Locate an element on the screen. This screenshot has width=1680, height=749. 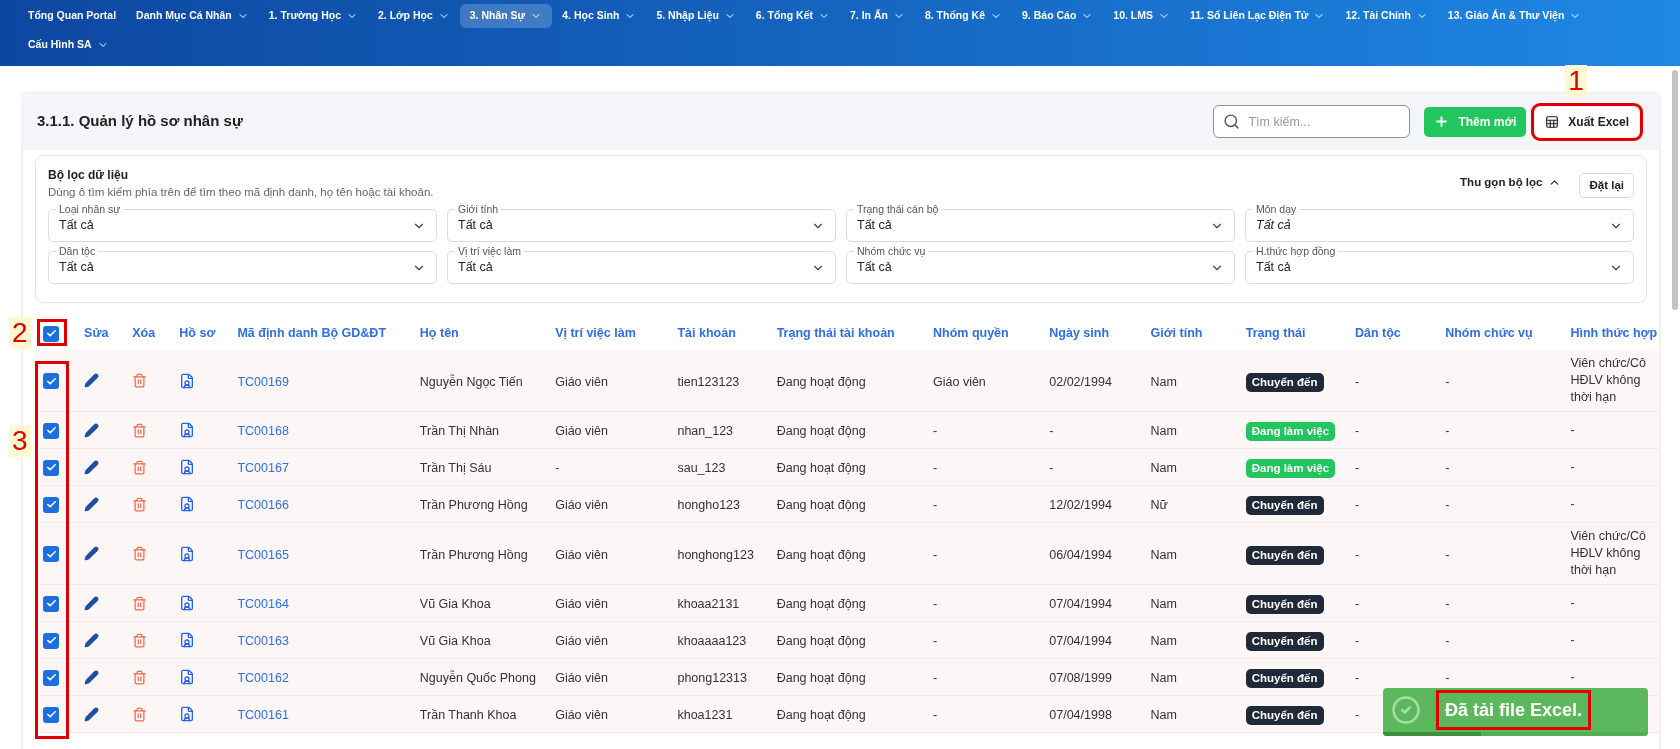
table-cell: Đang hoạt động is located at coordinates (821, 715).